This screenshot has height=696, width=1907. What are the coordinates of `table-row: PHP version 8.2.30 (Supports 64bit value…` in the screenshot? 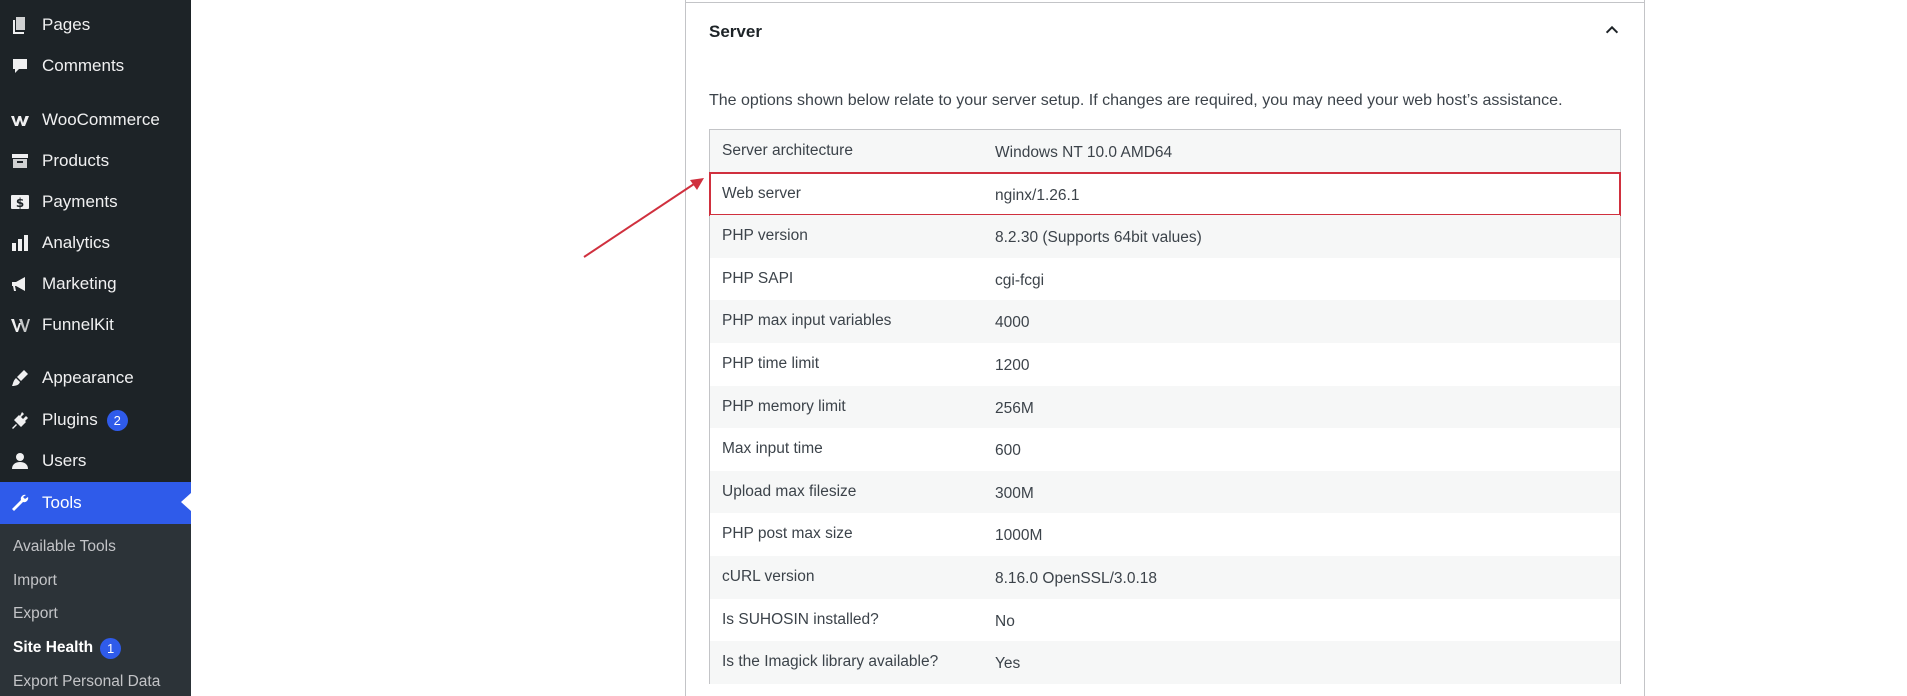 It's located at (1165, 236).